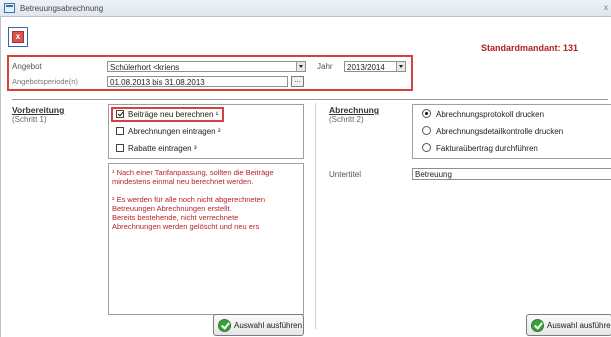  I want to click on window-close-button: x, so click(606, 7).